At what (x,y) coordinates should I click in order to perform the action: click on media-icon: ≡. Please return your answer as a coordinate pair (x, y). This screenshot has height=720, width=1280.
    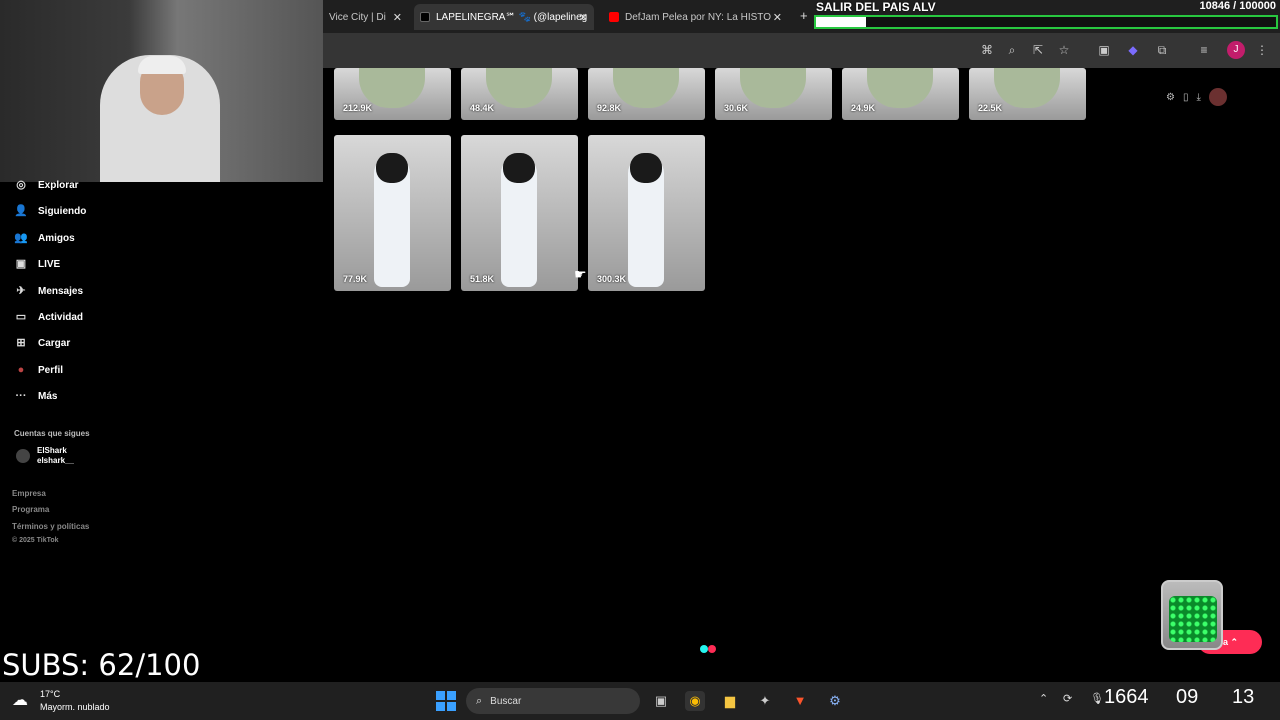
    Looking at the image, I should click on (1204, 50).